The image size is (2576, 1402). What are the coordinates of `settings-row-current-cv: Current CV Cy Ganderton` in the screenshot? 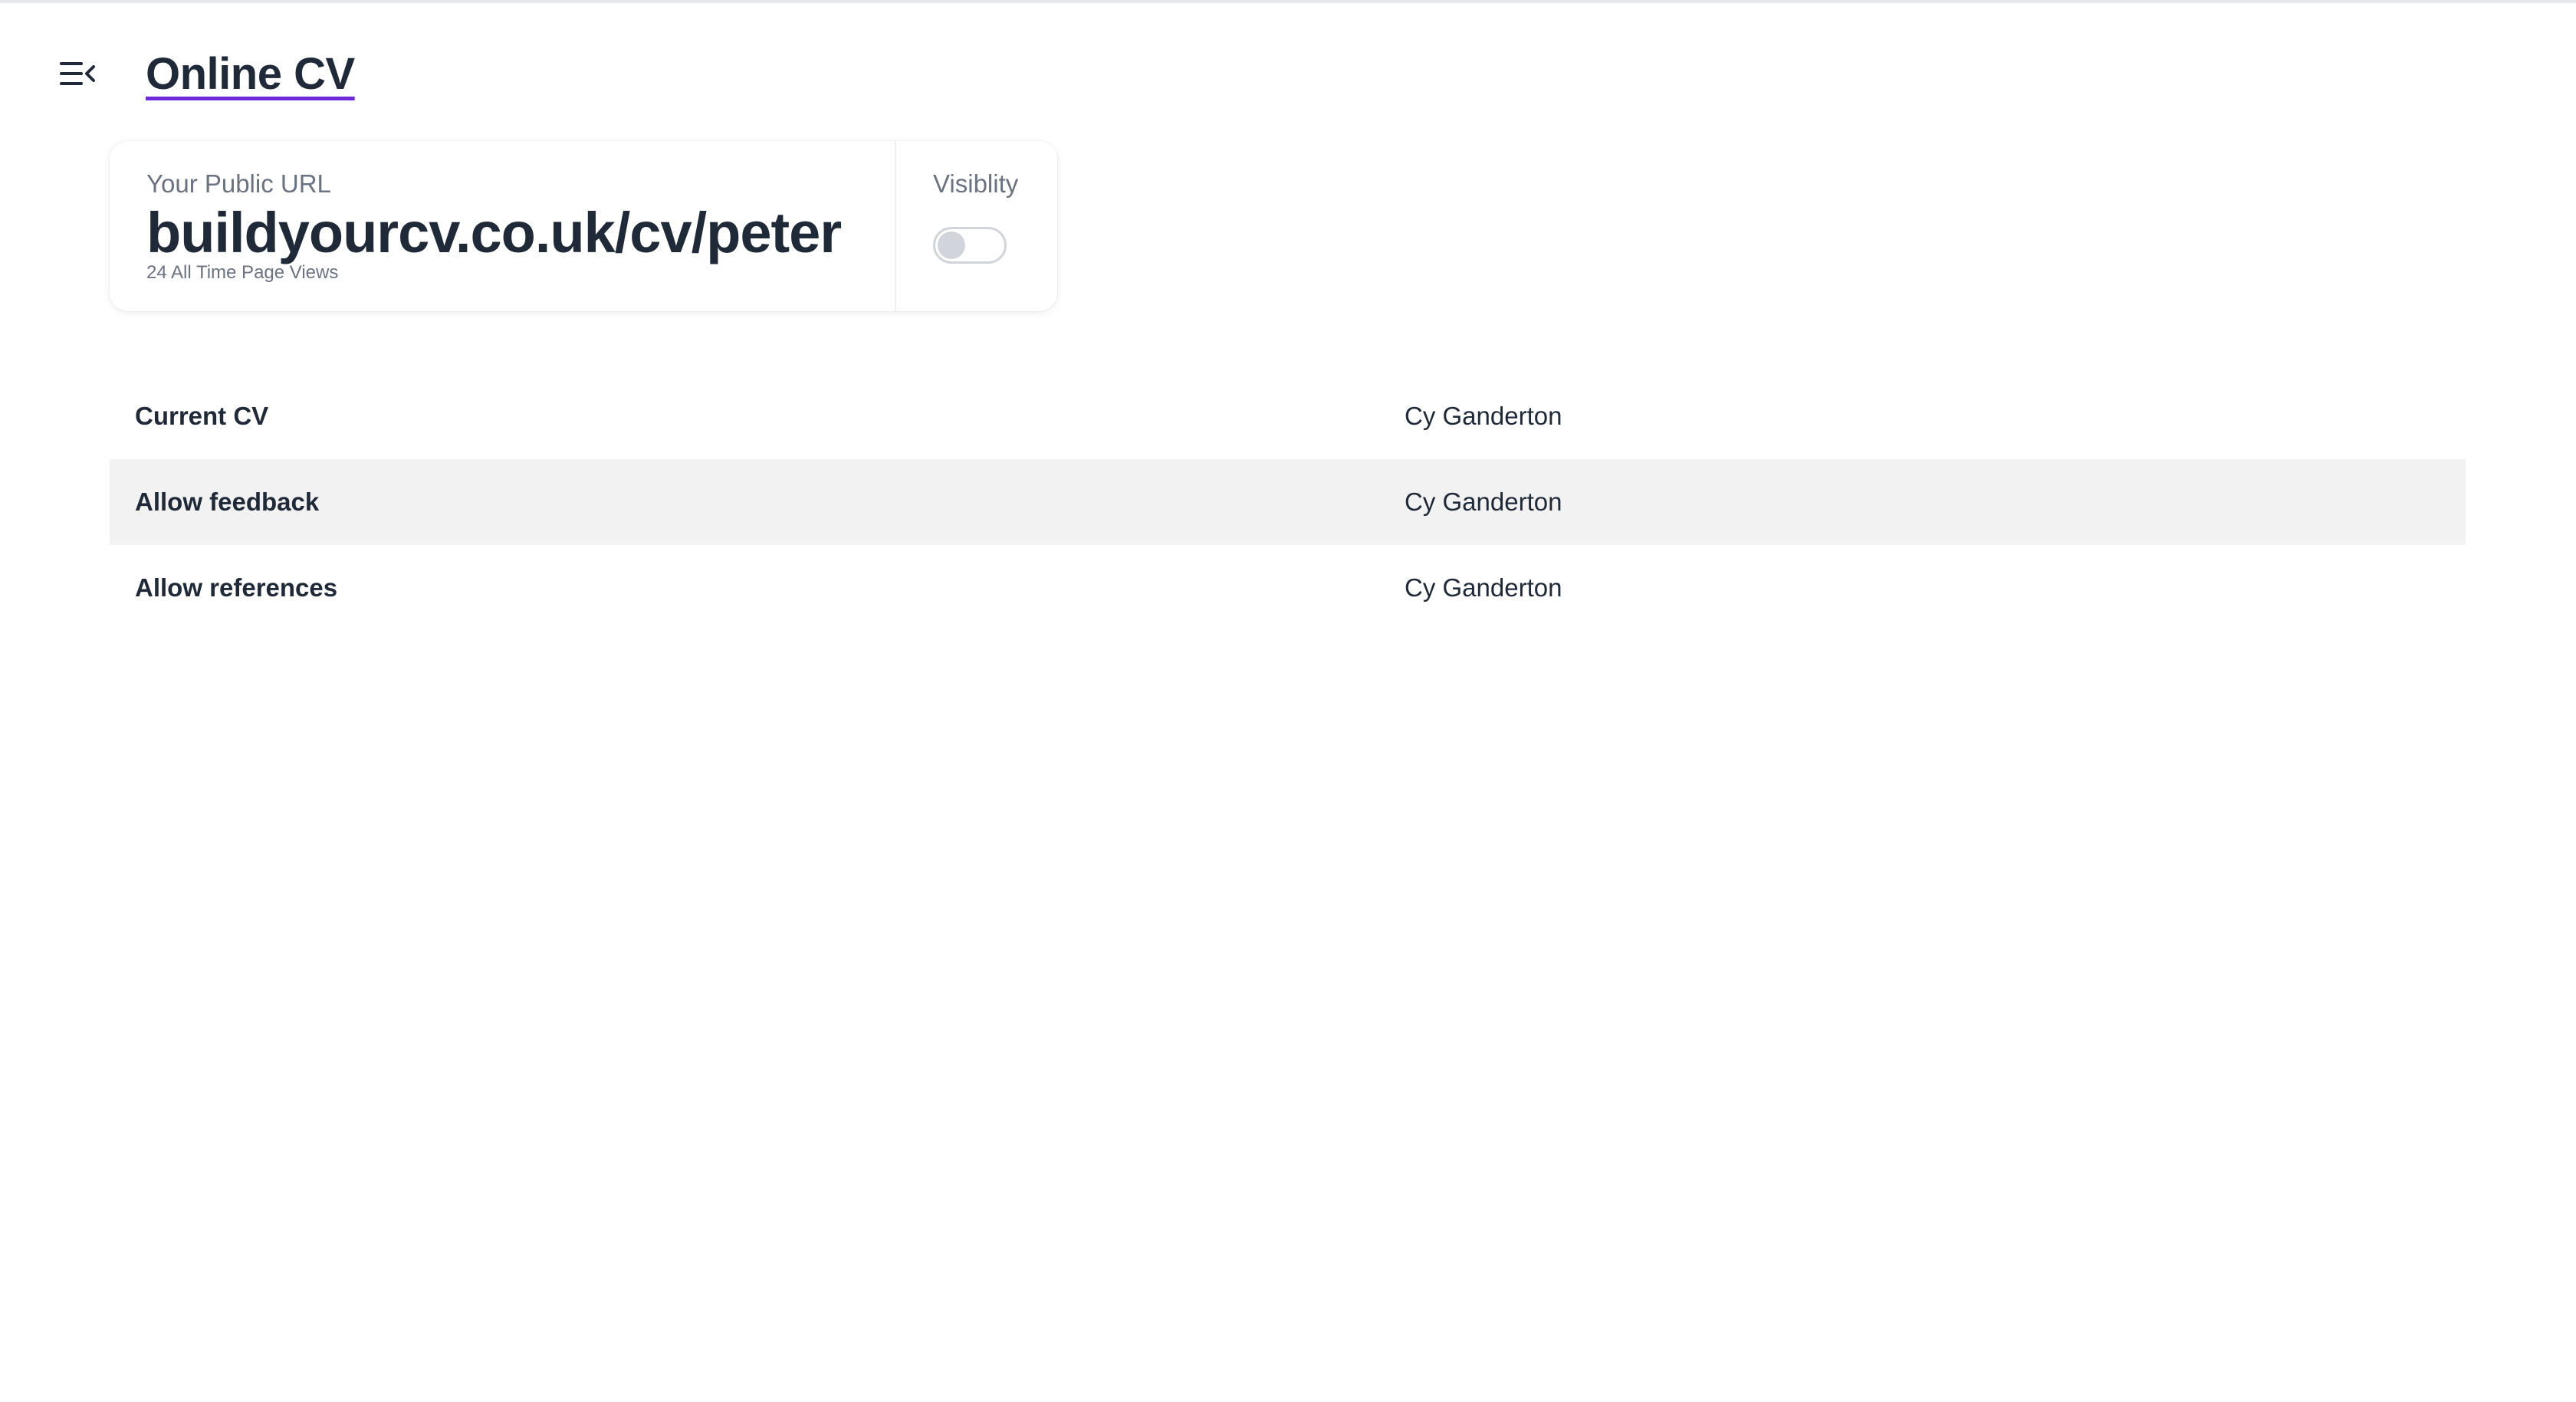 It's located at (1288, 416).